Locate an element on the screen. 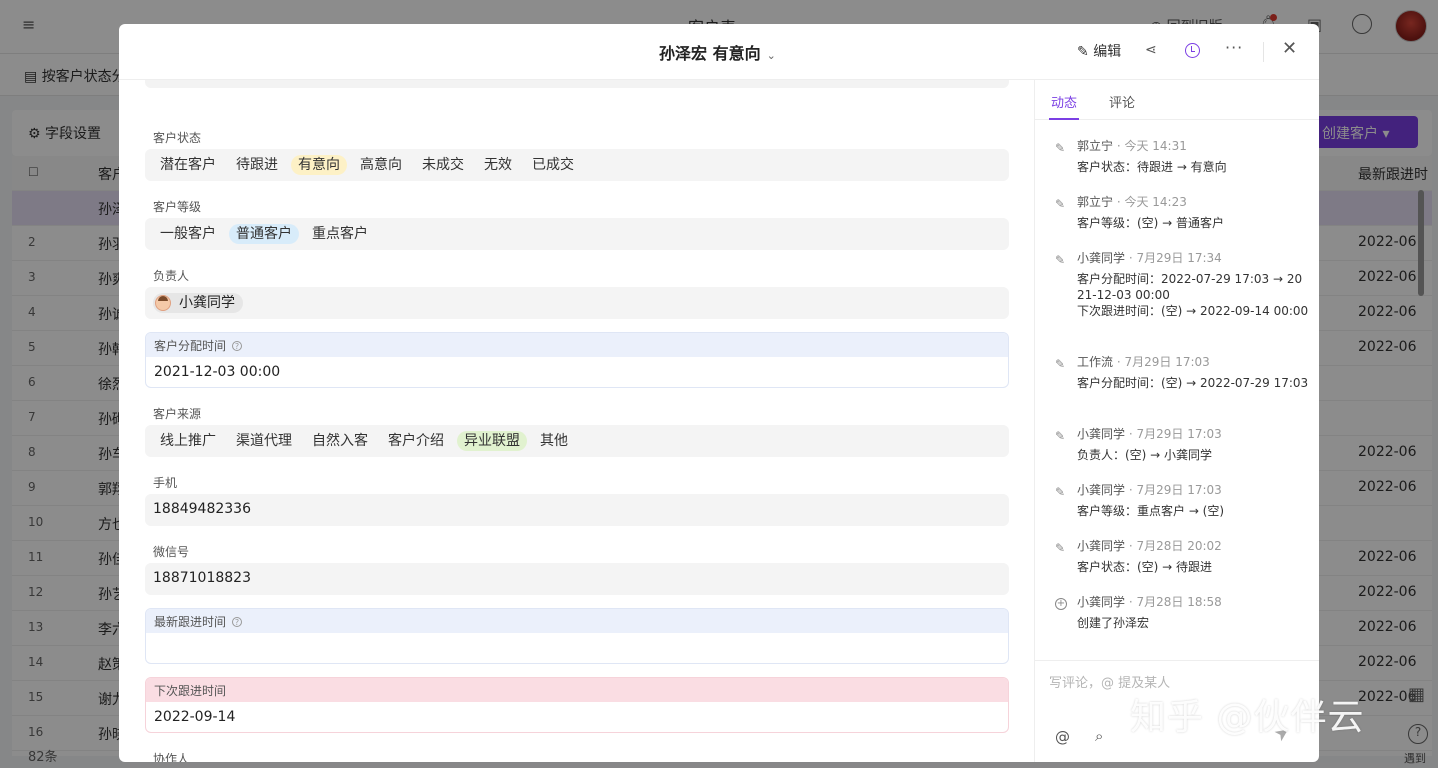  chevron-down-icon: ⌄ is located at coordinates (771, 55).